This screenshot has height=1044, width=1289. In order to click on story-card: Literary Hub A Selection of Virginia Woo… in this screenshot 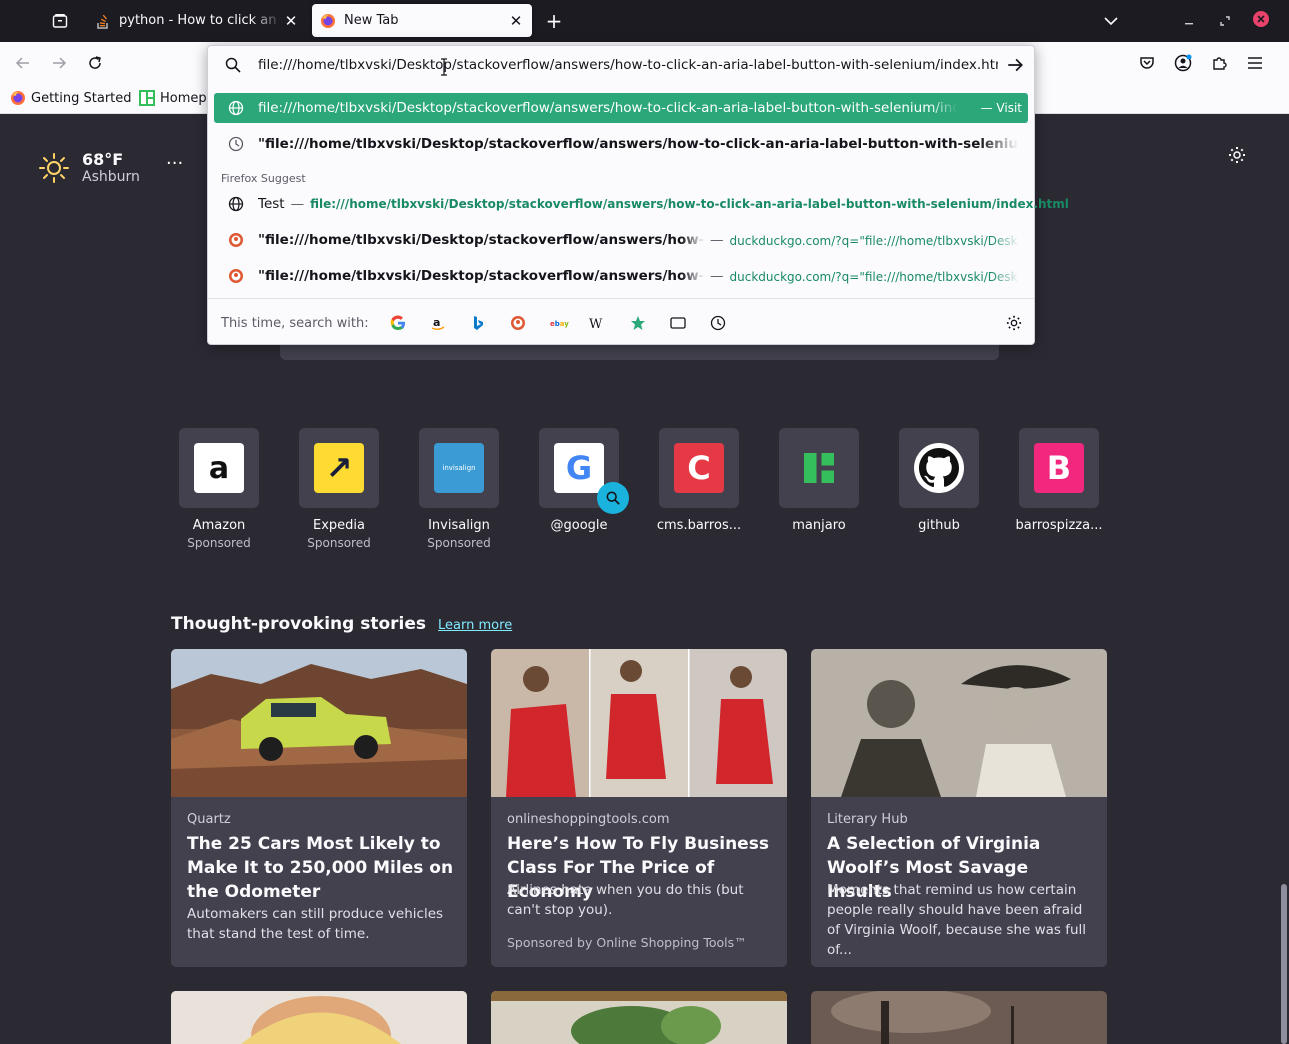, I will do `click(959, 808)`.